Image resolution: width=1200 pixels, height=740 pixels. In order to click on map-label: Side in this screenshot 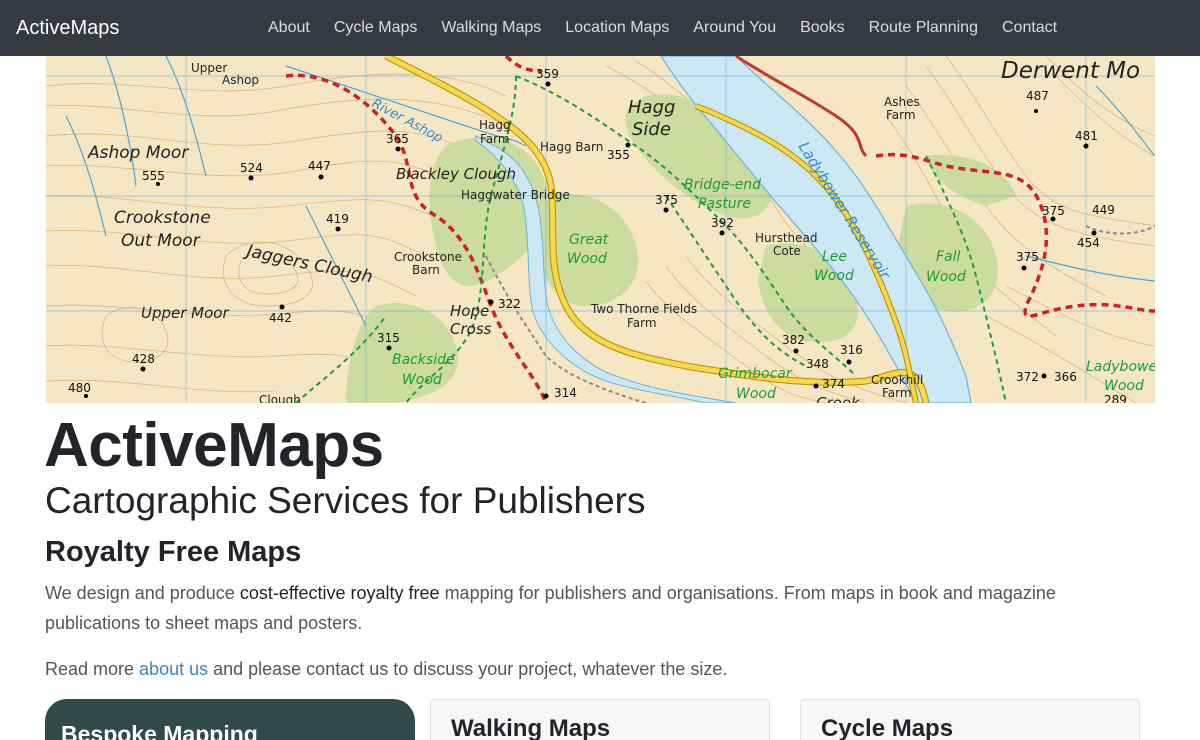, I will do `click(651, 129)`.